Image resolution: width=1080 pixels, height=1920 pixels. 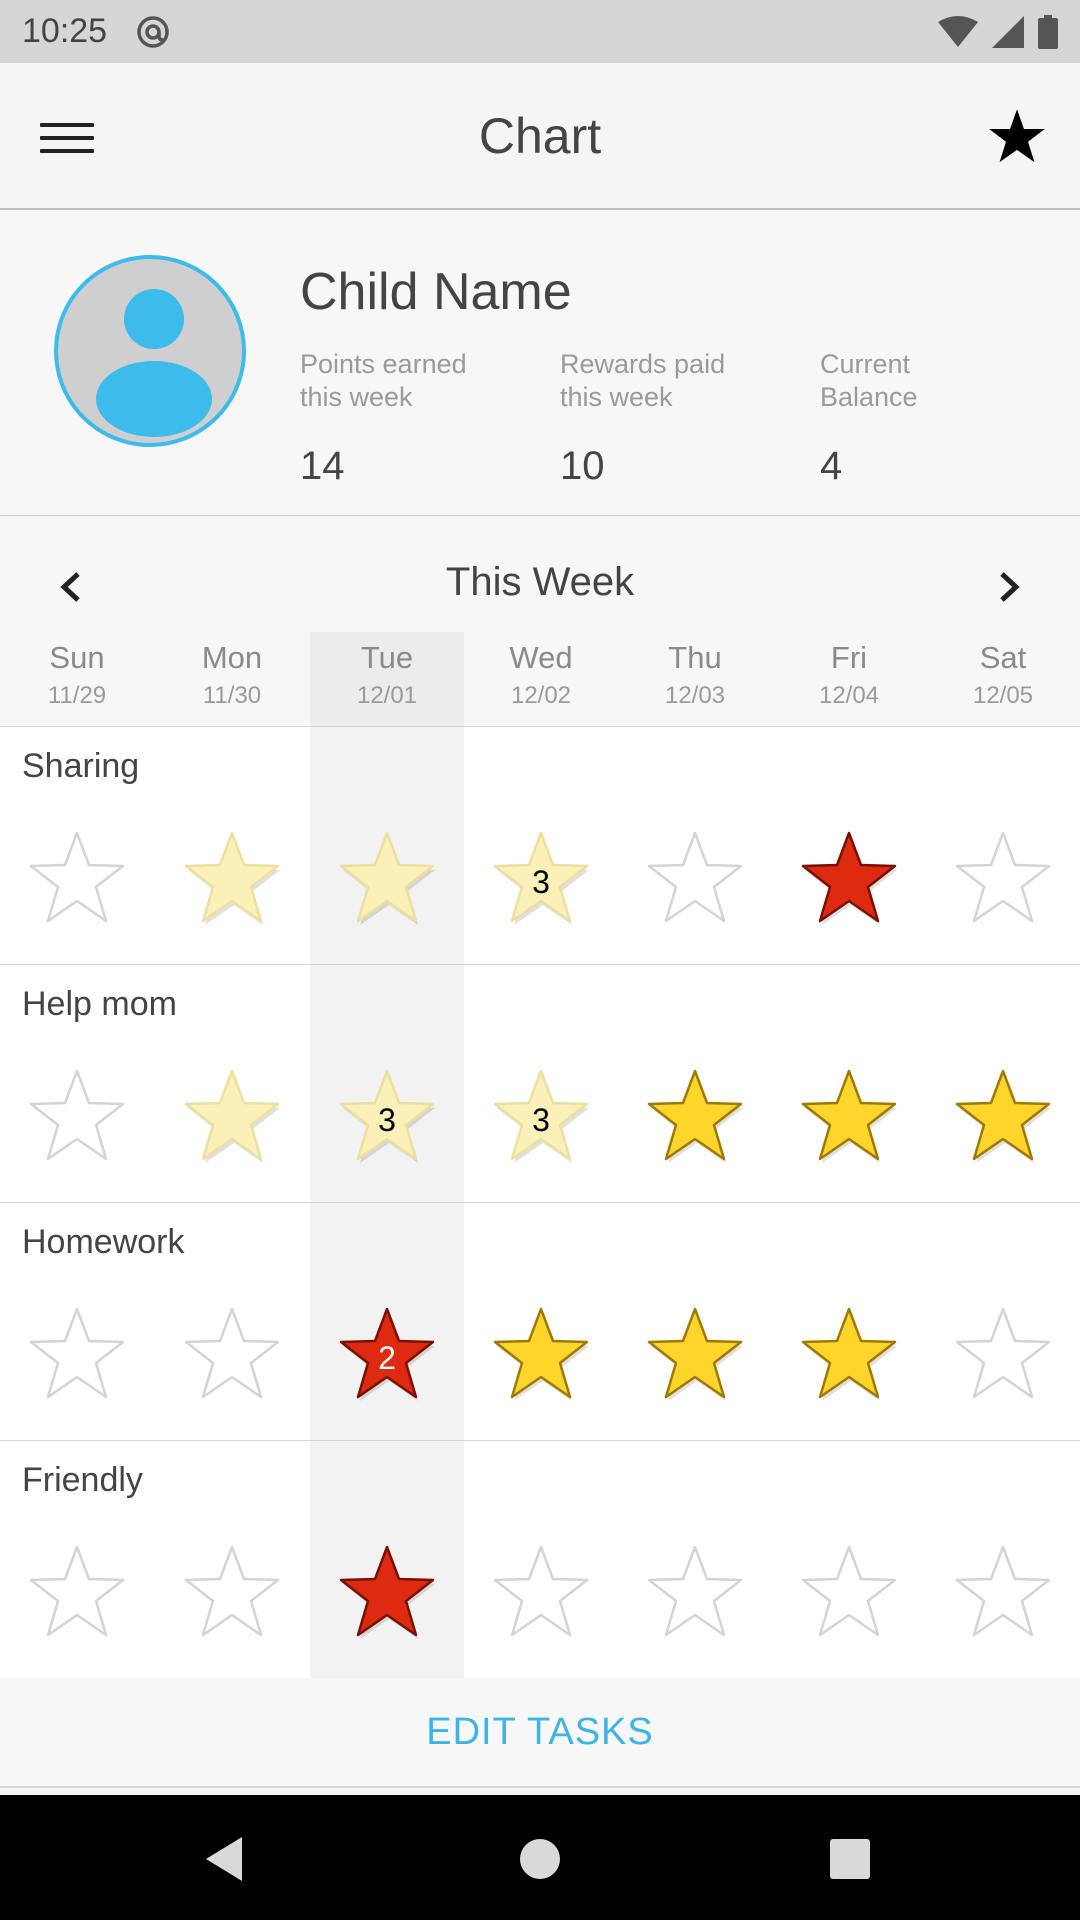 What do you see at coordinates (541, 657) in the screenshot?
I see `day-name: Wed` at bounding box center [541, 657].